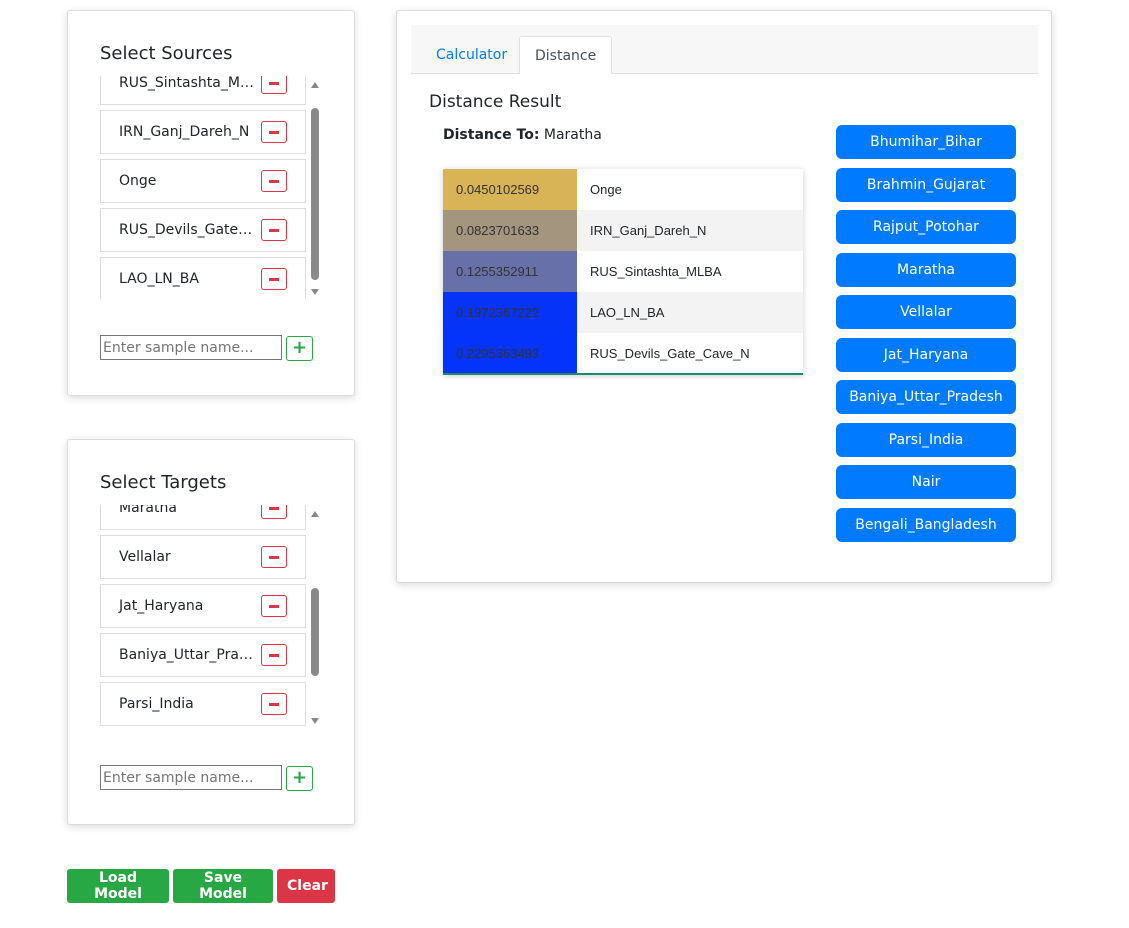 Image resolution: width=1129 pixels, height=928 pixels. What do you see at coordinates (118, 886) in the screenshot?
I see `load-model-button: Load Model` at bounding box center [118, 886].